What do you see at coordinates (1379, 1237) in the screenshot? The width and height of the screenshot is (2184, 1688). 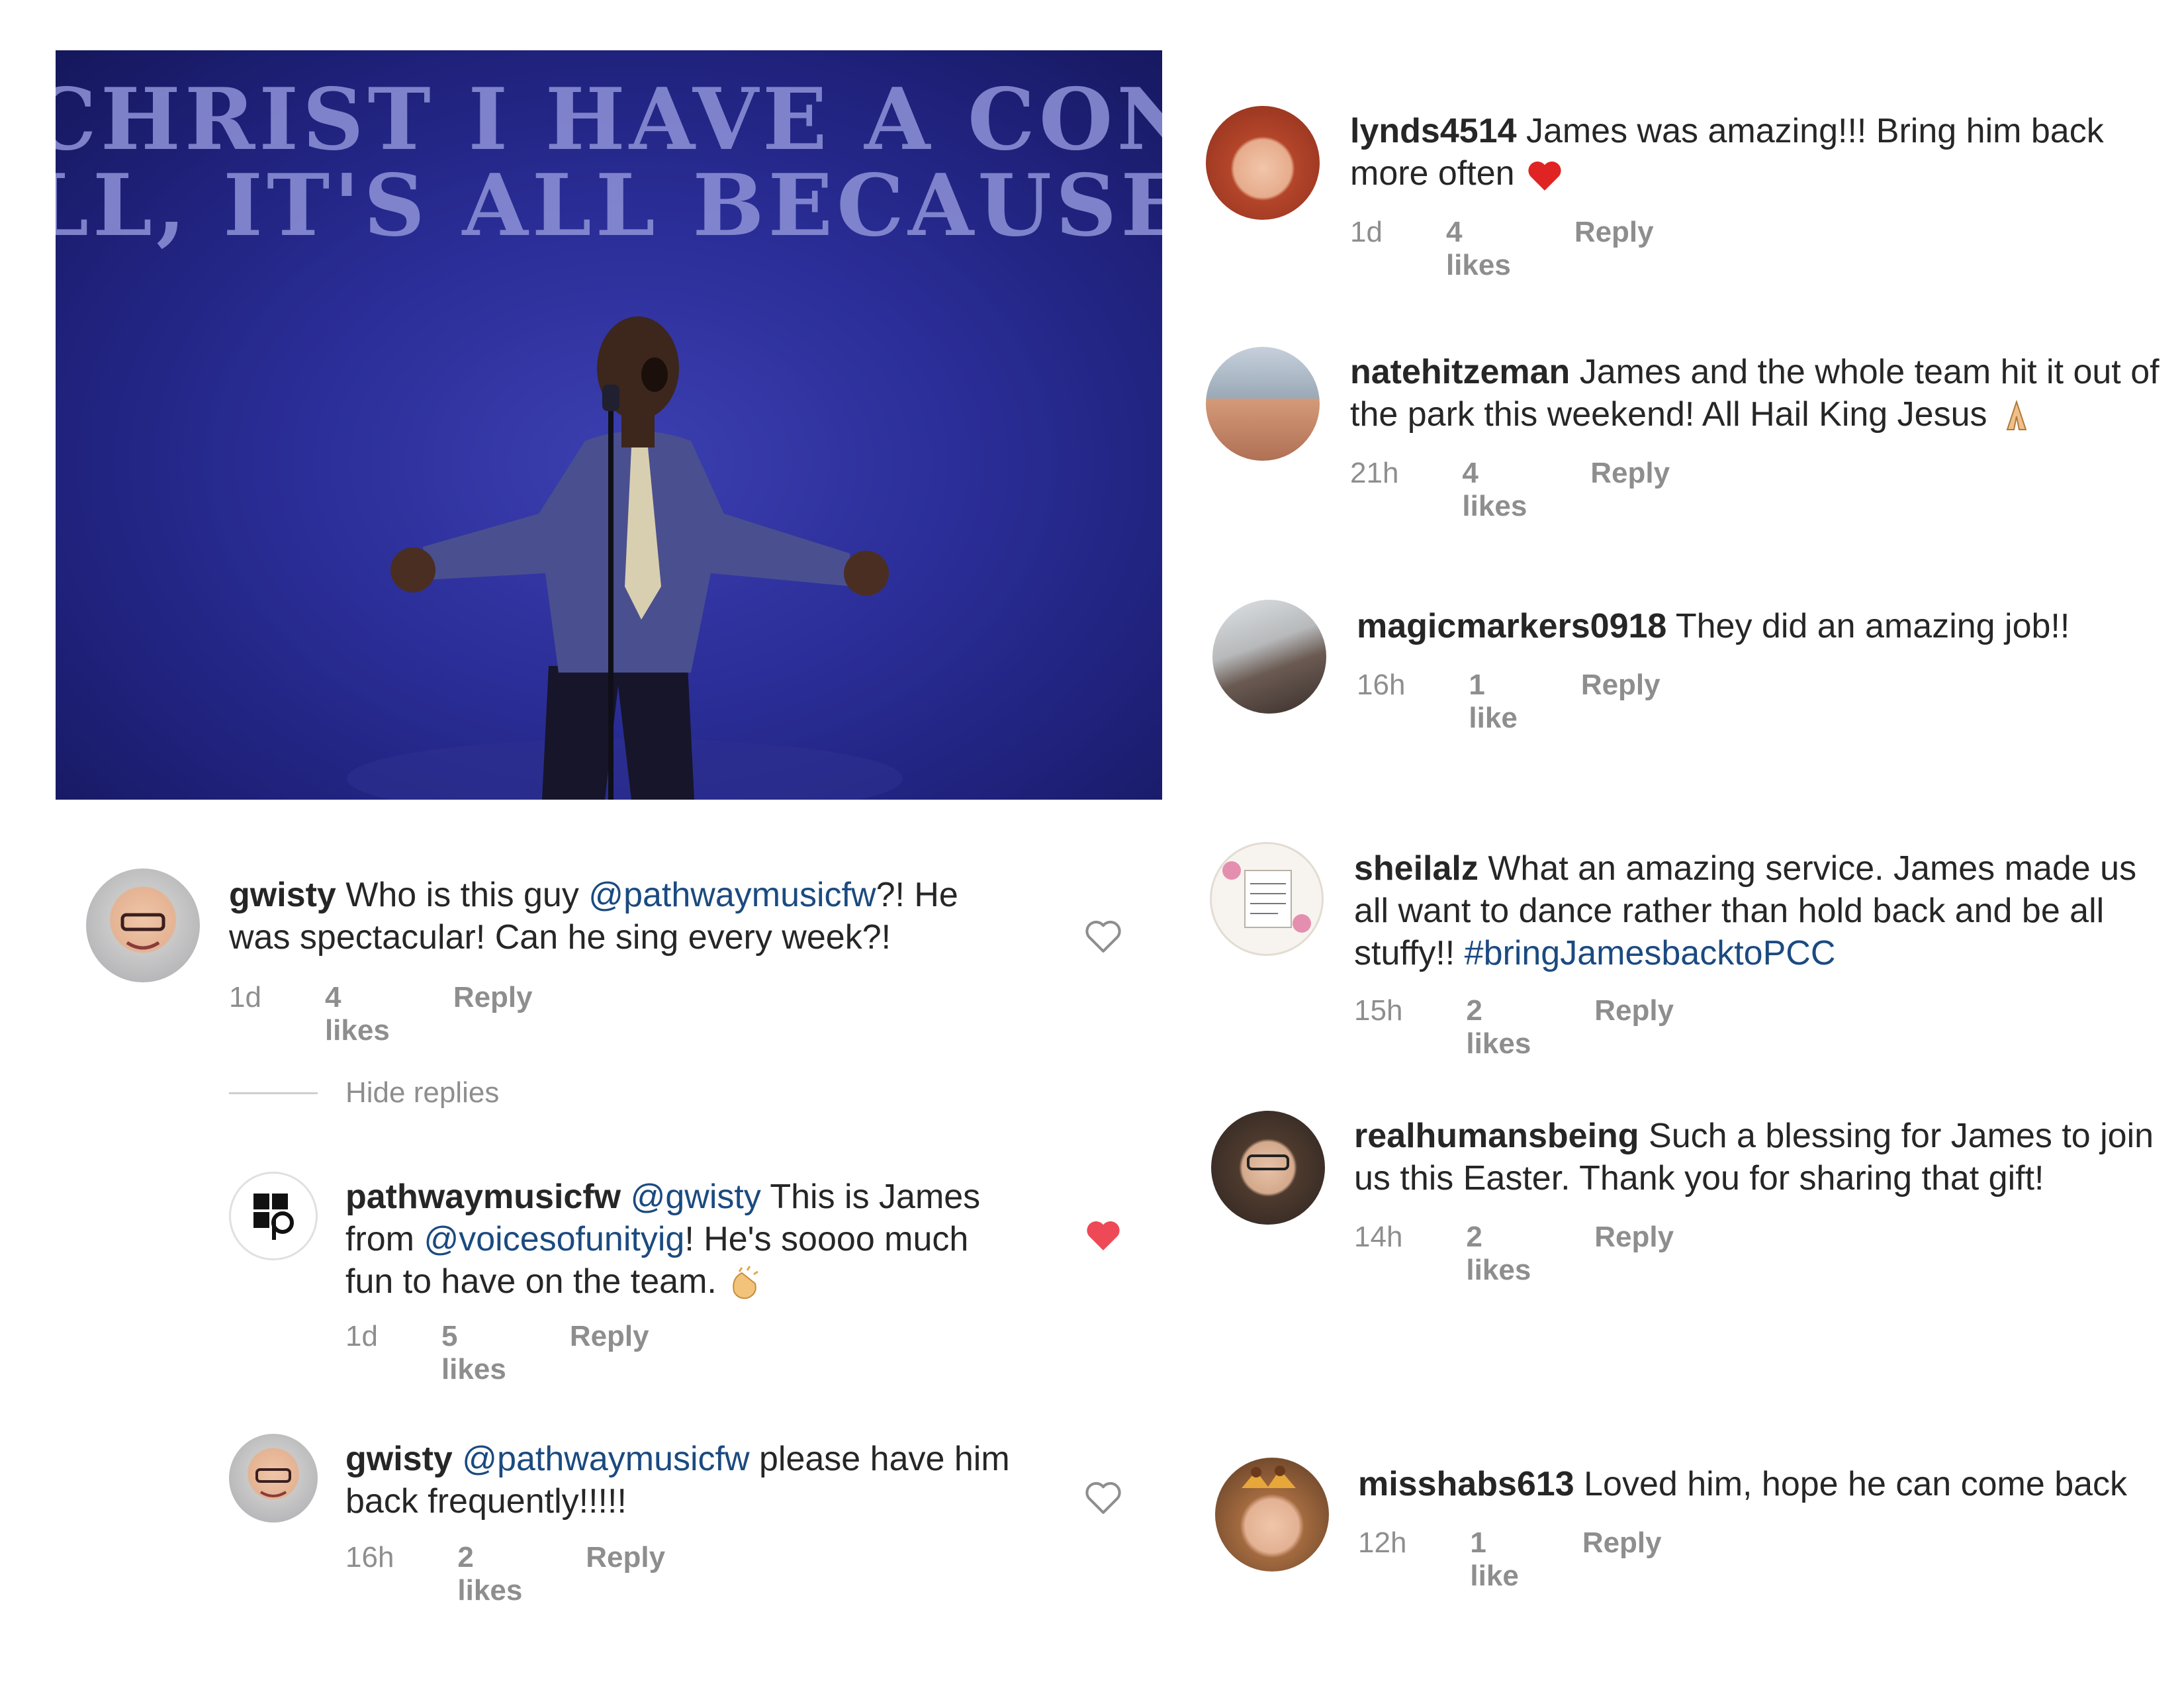 I see `timestamp: 14h` at bounding box center [1379, 1237].